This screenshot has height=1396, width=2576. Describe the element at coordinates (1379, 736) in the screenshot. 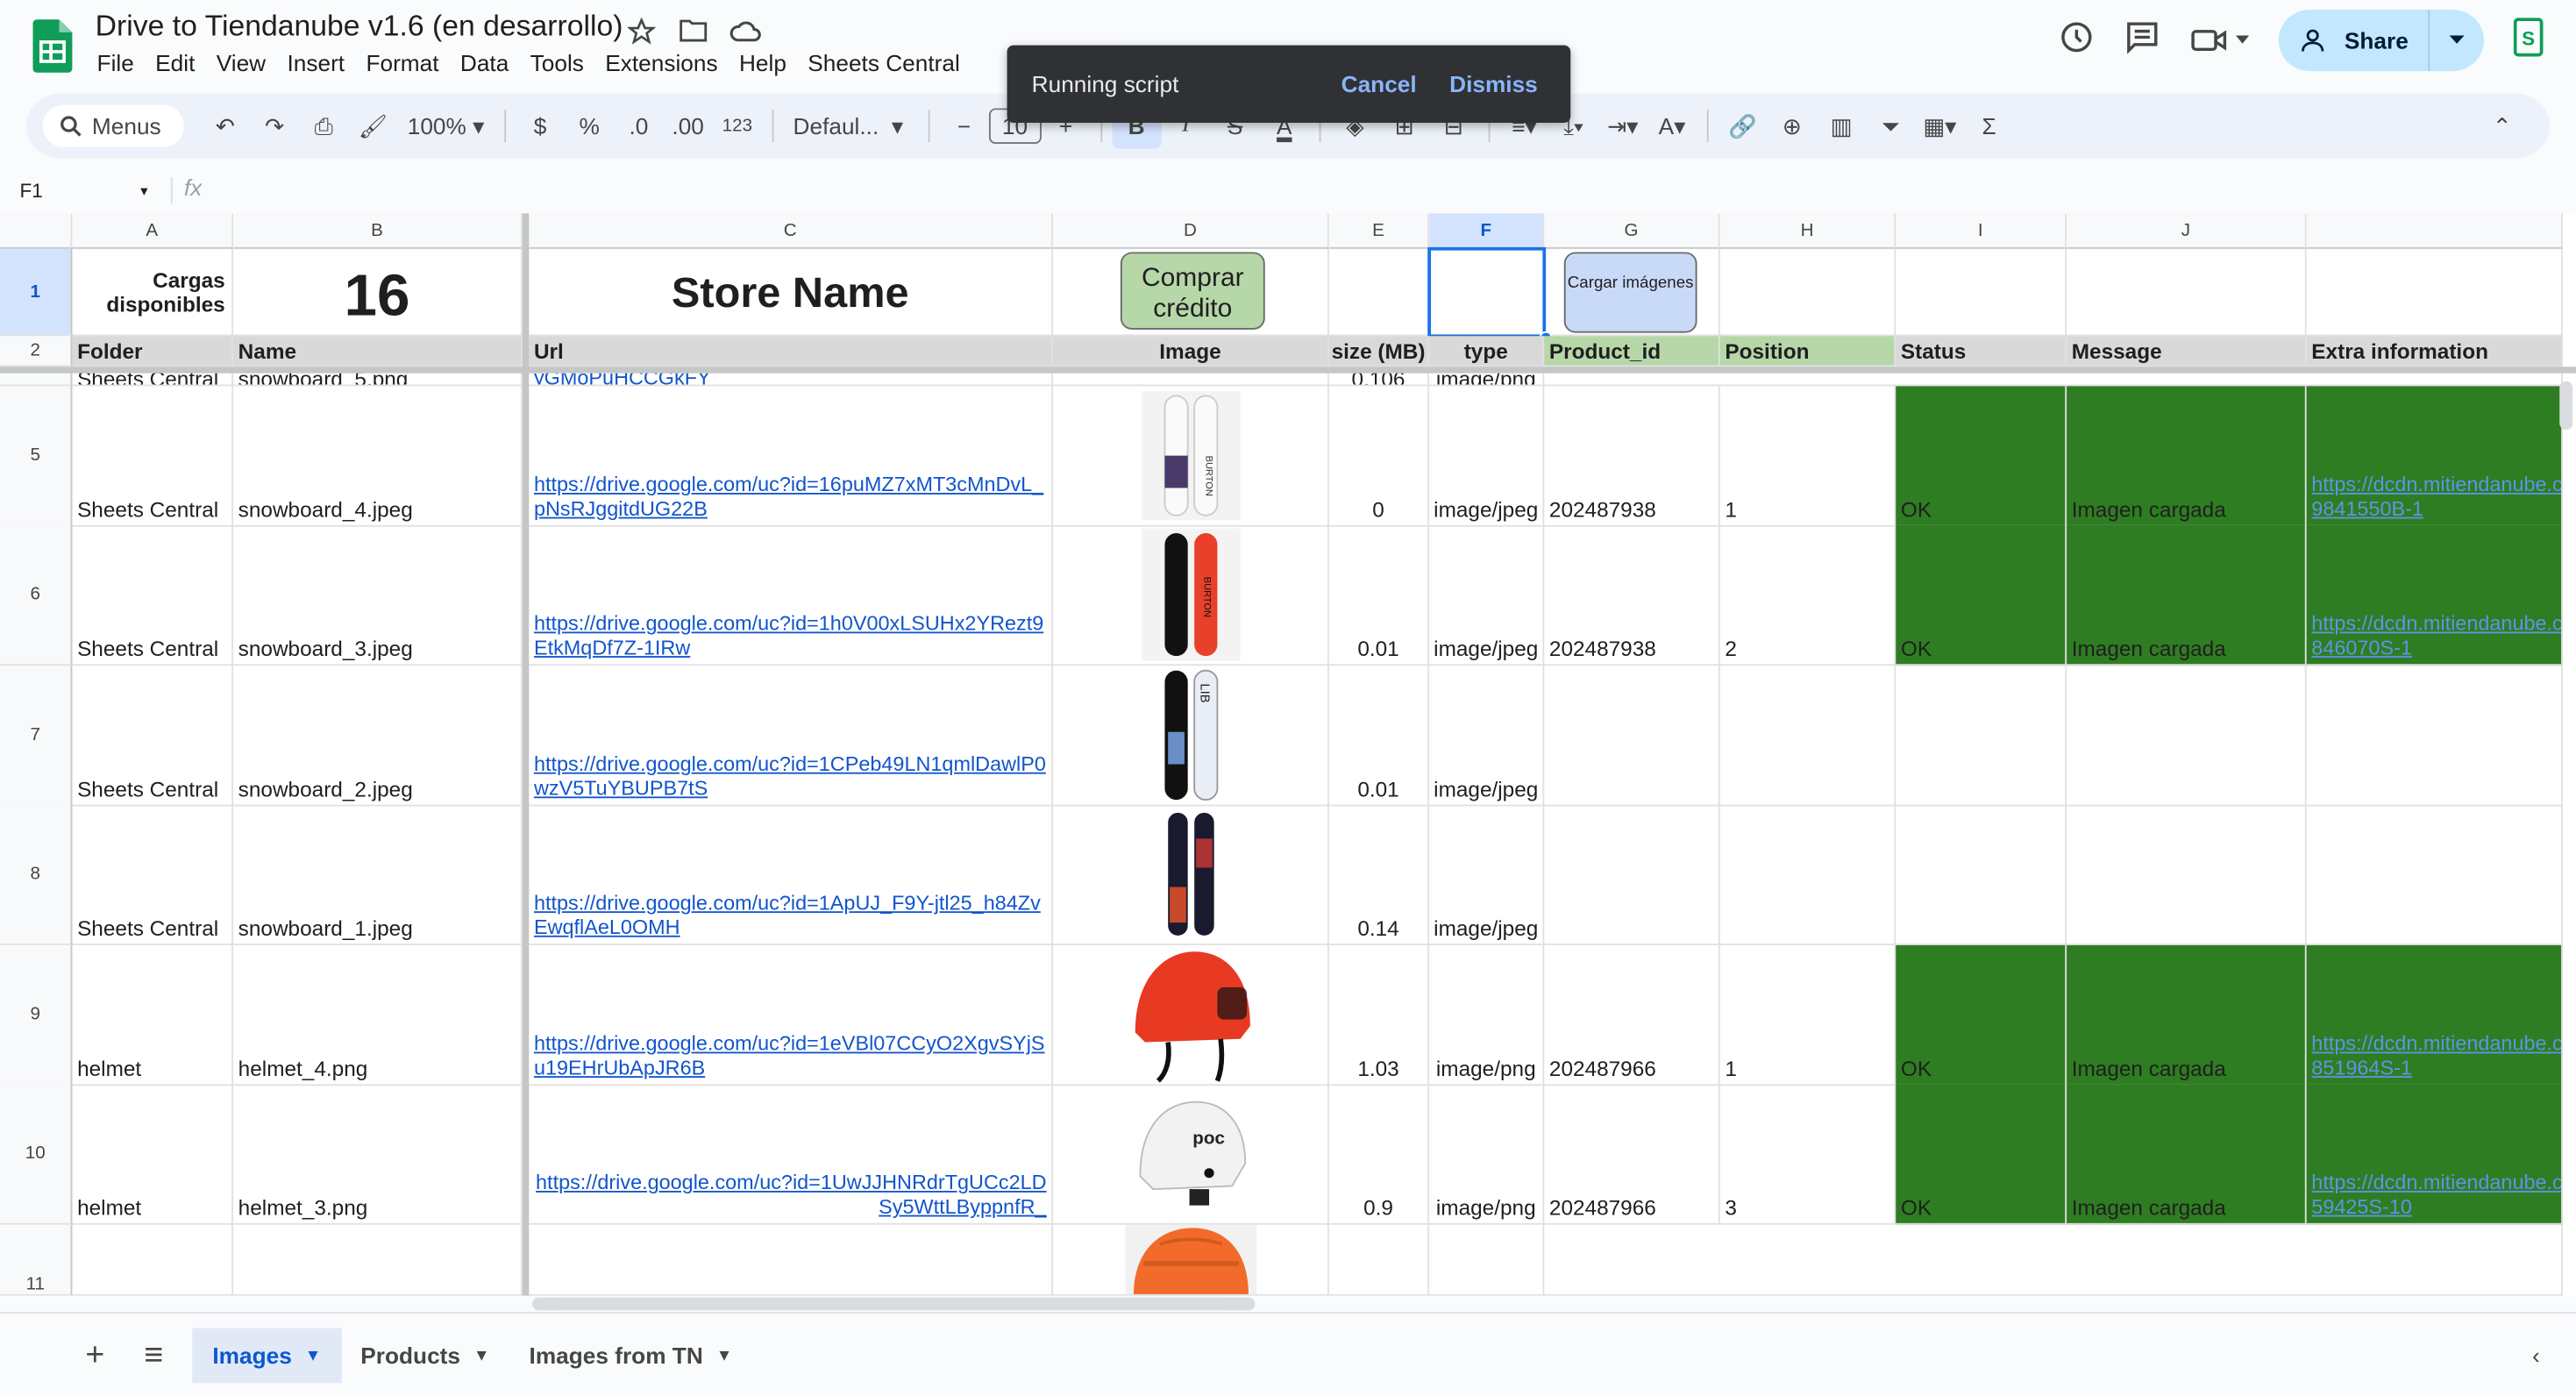

I see `row7-size-cell: 0.01` at that location.